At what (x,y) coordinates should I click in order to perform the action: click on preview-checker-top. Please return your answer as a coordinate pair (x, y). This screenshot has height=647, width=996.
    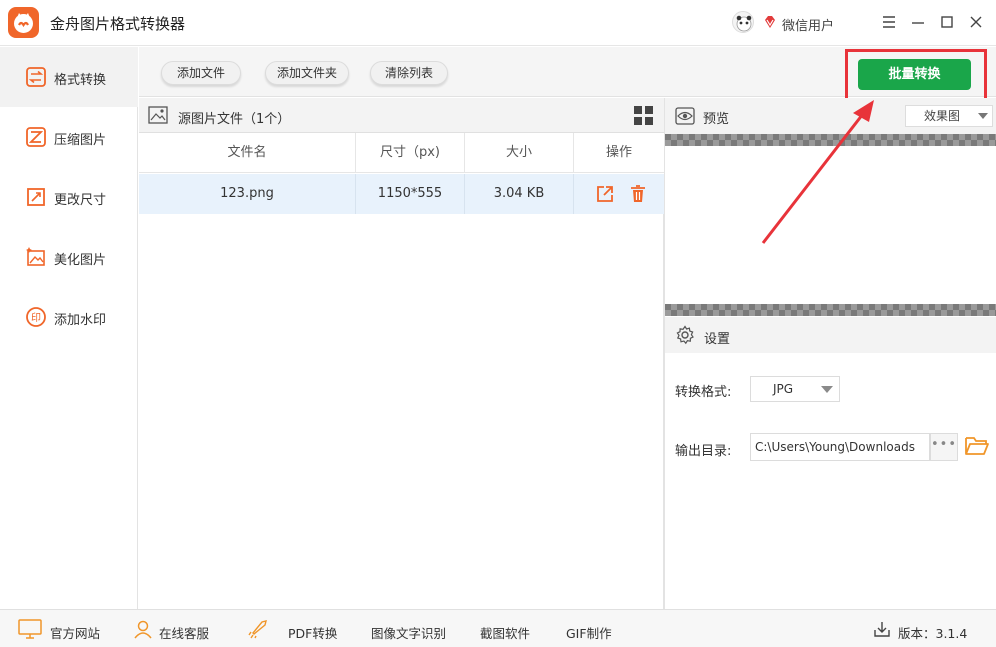
    Looking at the image, I should click on (830, 140).